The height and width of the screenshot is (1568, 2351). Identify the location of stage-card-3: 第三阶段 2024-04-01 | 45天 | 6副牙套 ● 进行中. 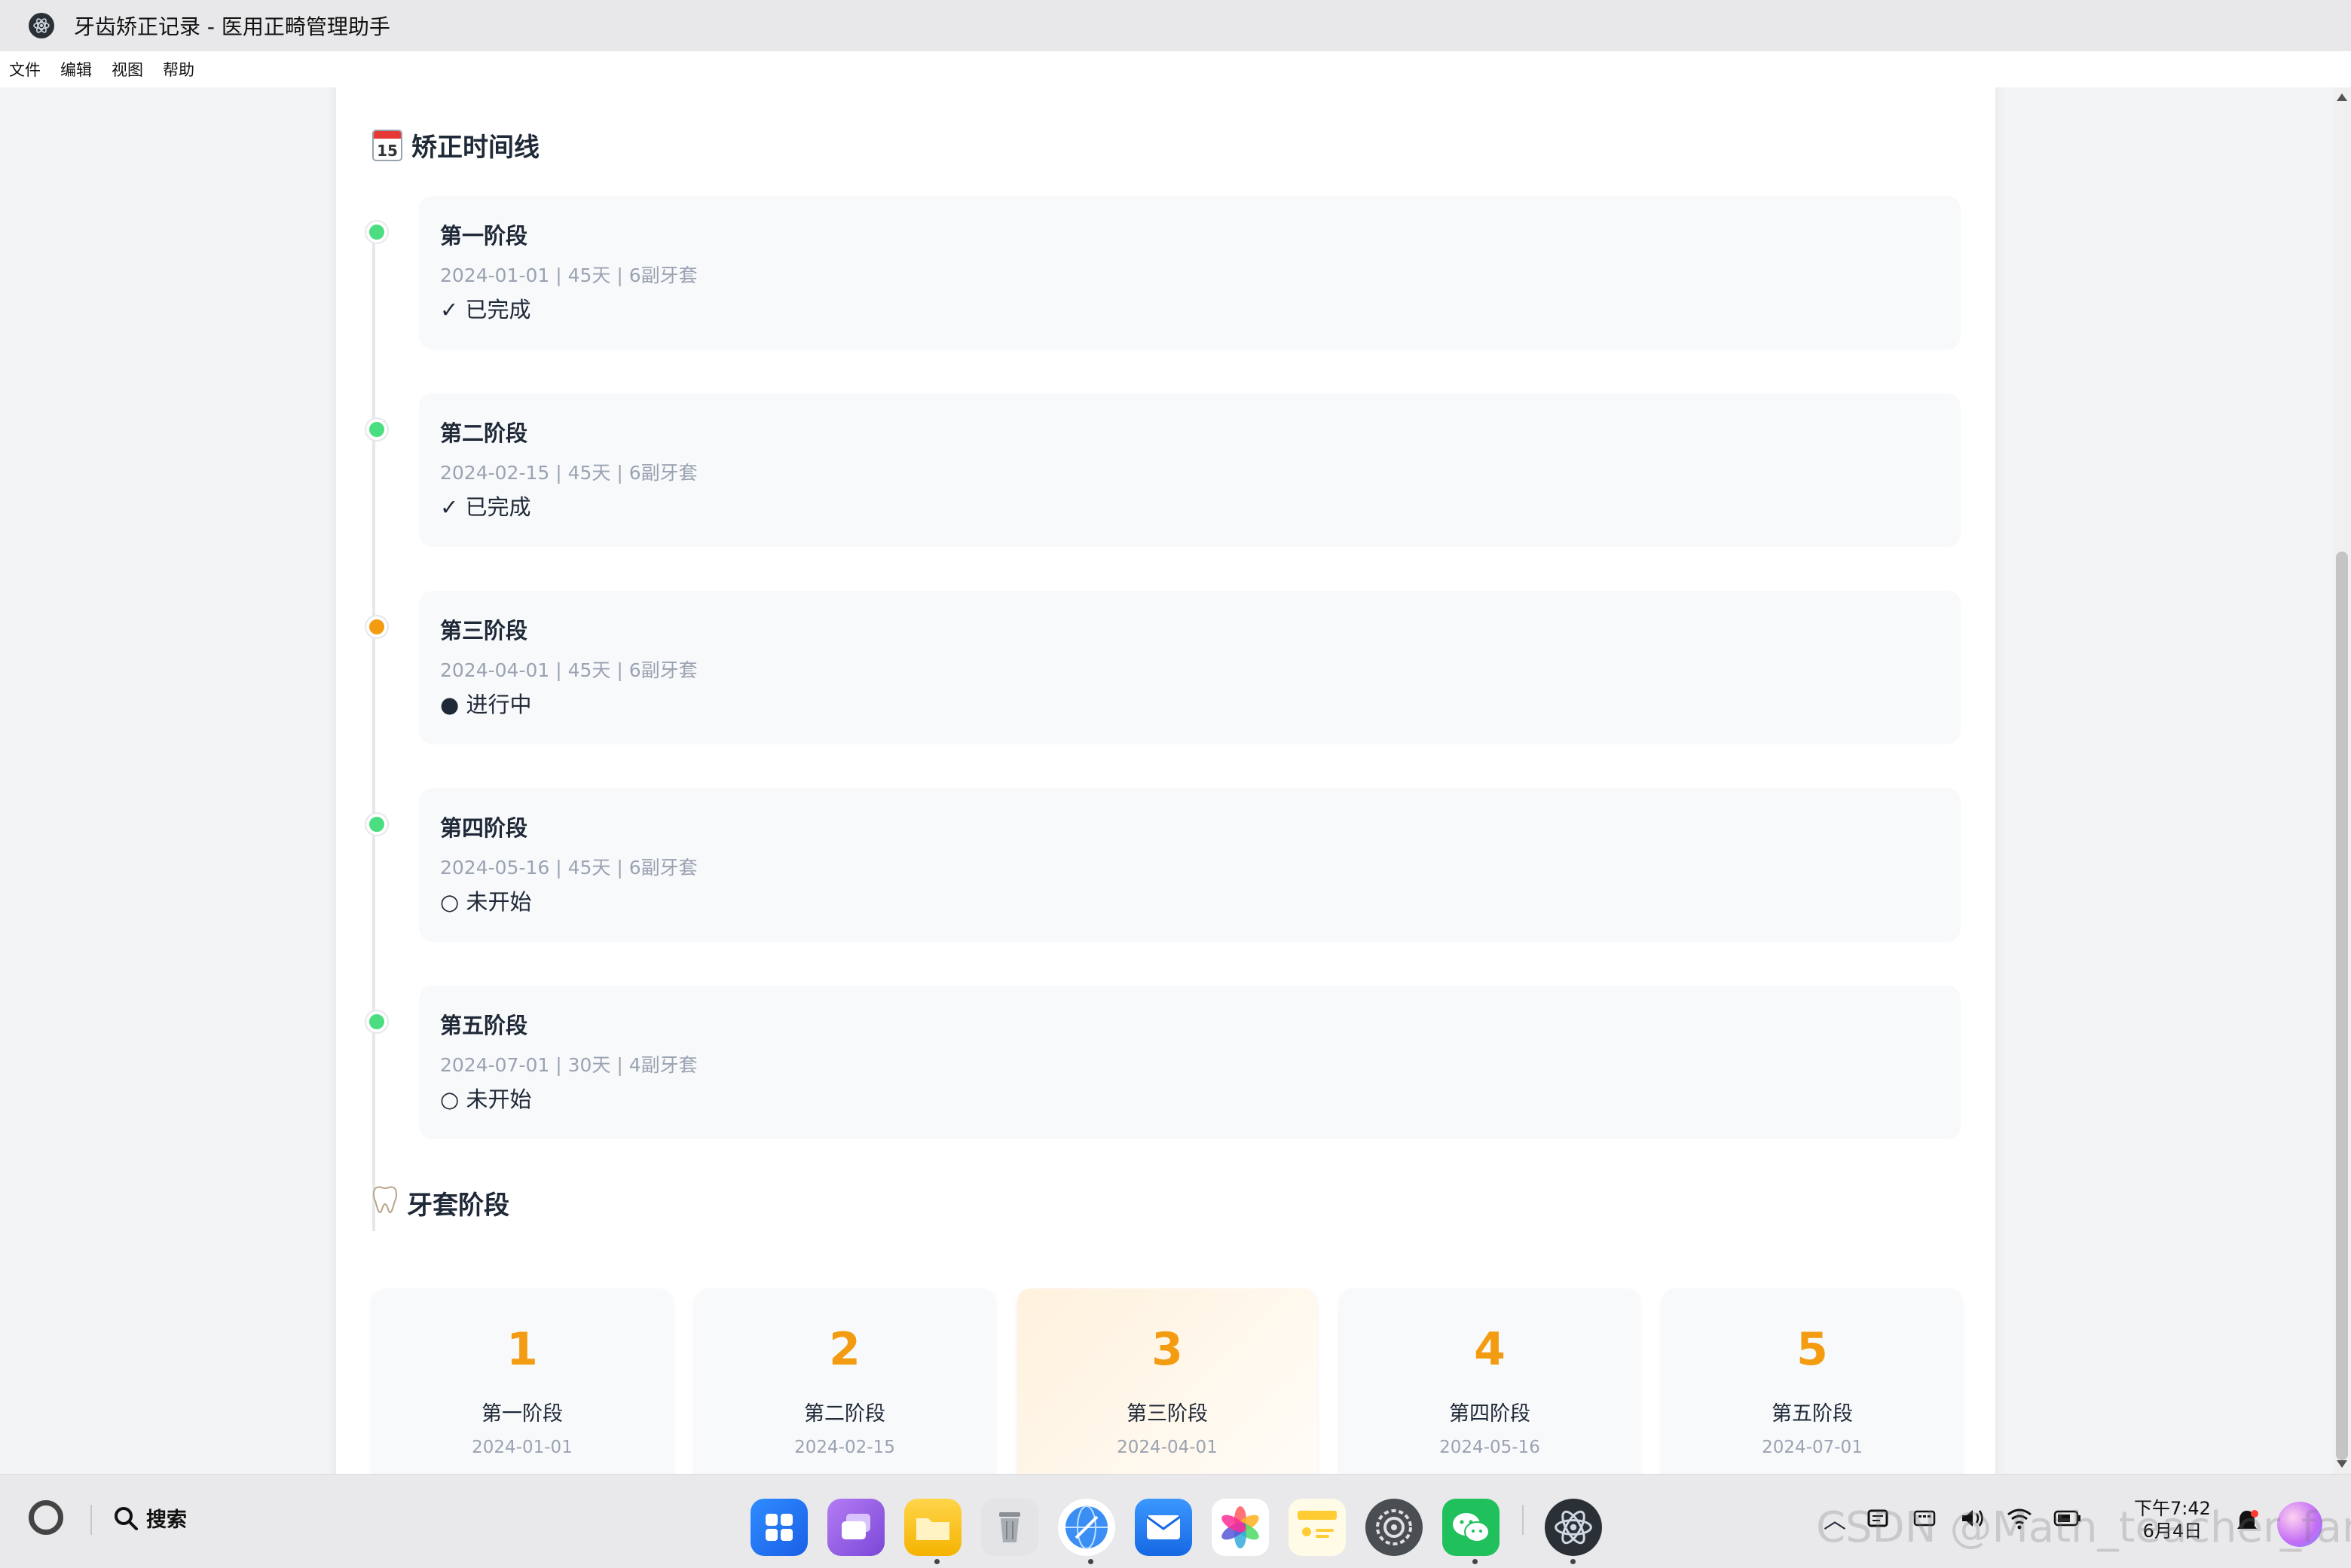
(1190, 667).